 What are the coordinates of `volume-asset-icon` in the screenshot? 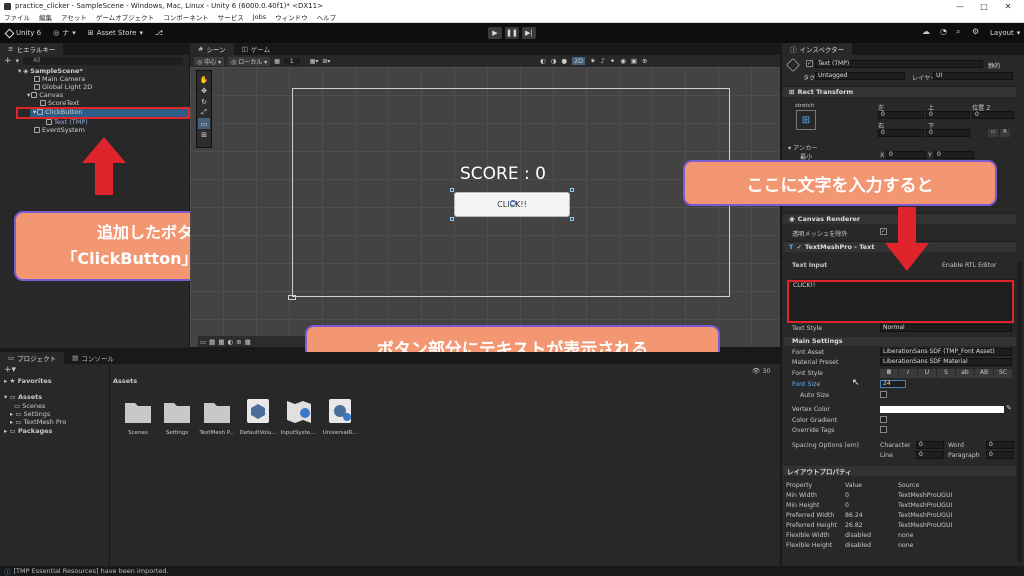 It's located at (258, 411).